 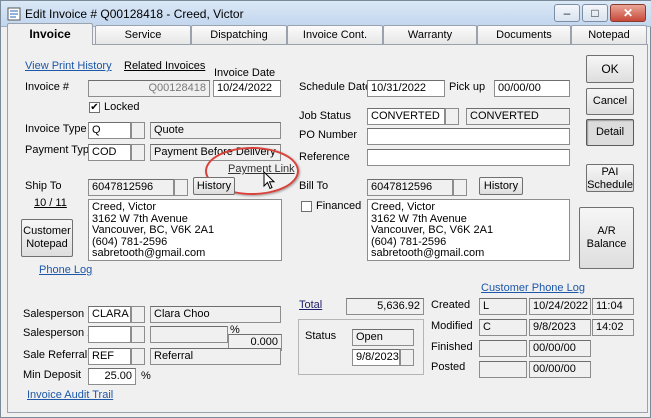 I want to click on invoice-type-desc-field: Quote, so click(x=215, y=130).